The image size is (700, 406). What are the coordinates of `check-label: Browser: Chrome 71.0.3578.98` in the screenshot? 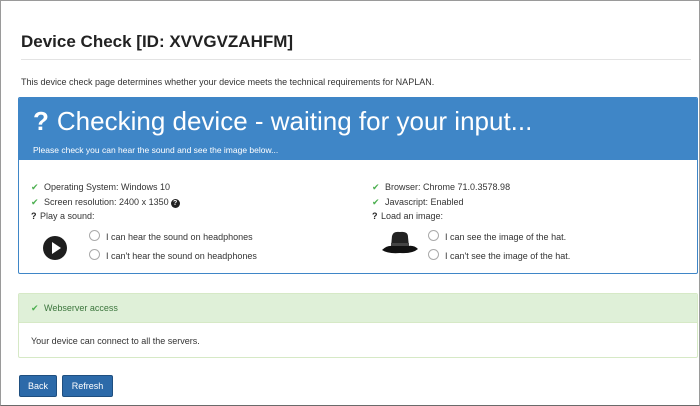 It's located at (448, 187).